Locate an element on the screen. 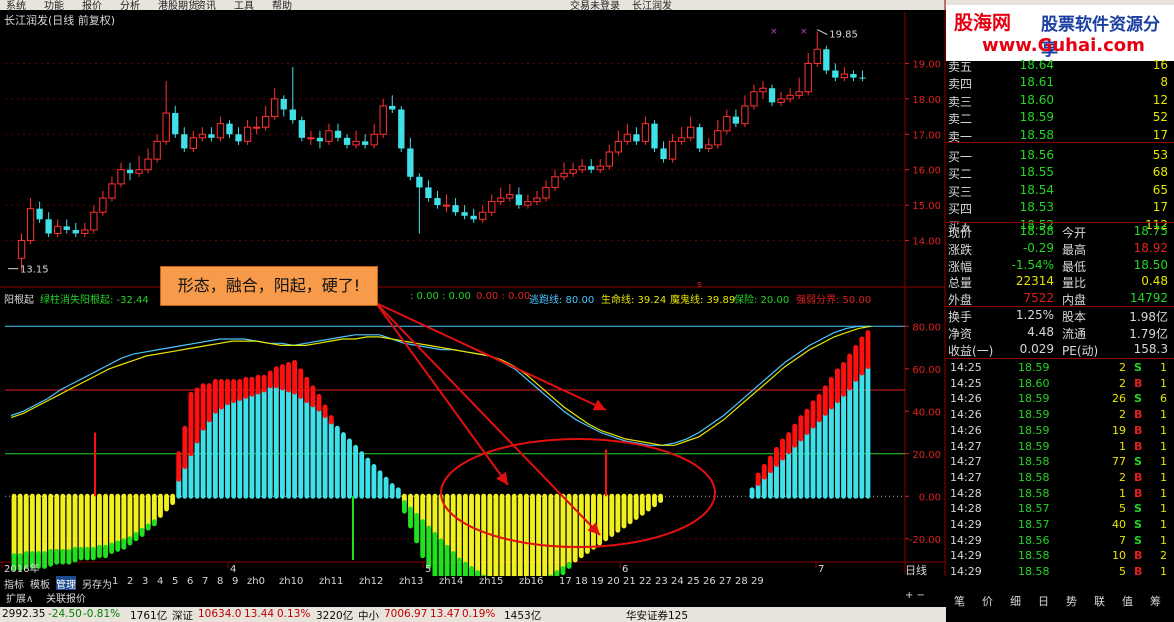 The image size is (1174, 622). bottom-tab: 管理 is located at coordinates (66, 583).